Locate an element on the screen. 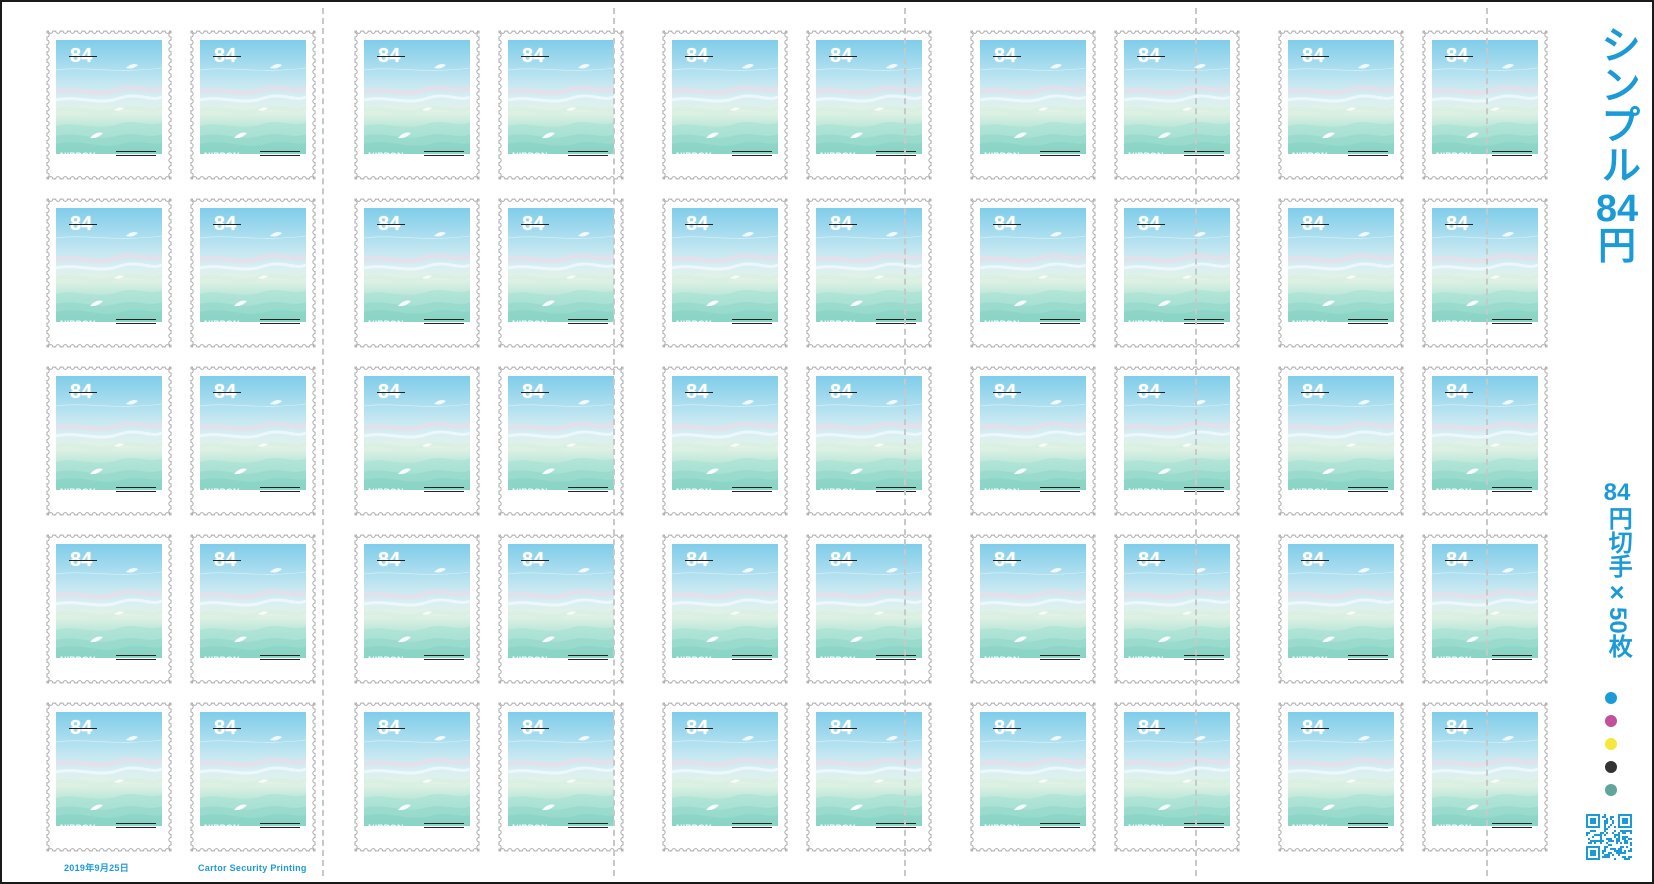 The height and width of the screenshot is (884, 1654). count-line: 84 is located at coordinates (1617, 492).